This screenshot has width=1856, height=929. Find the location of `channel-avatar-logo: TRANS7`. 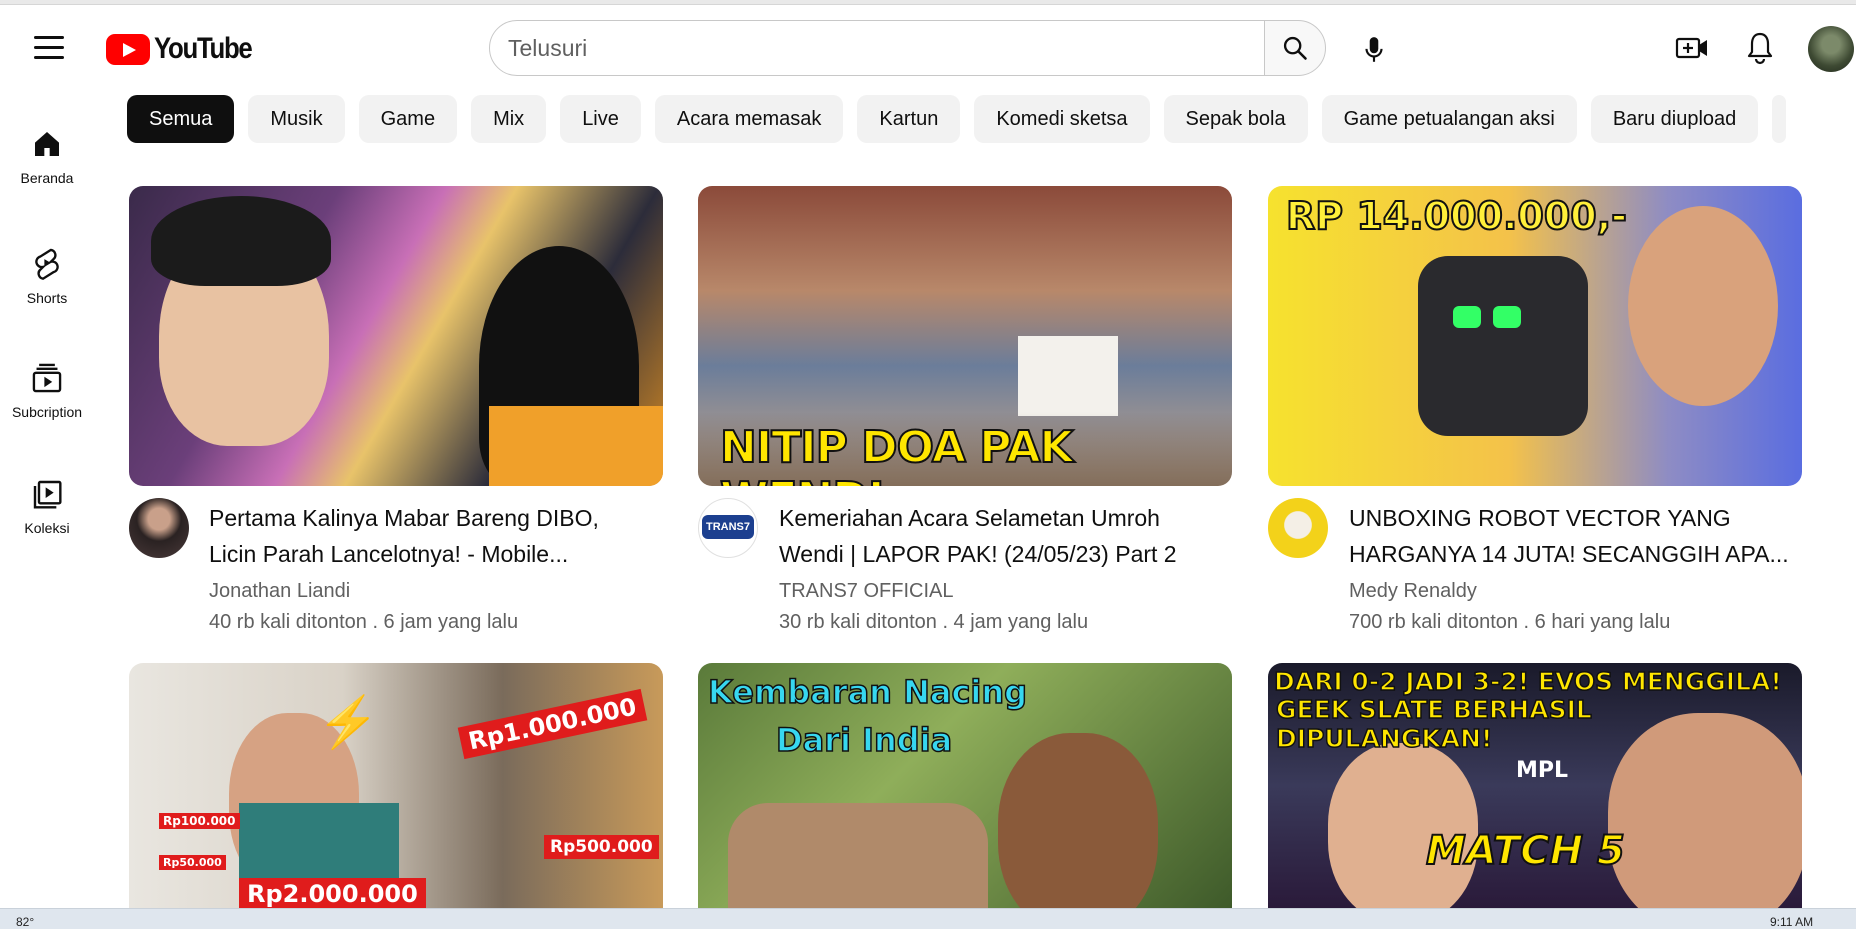

channel-avatar-logo: TRANS7 is located at coordinates (728, 527).